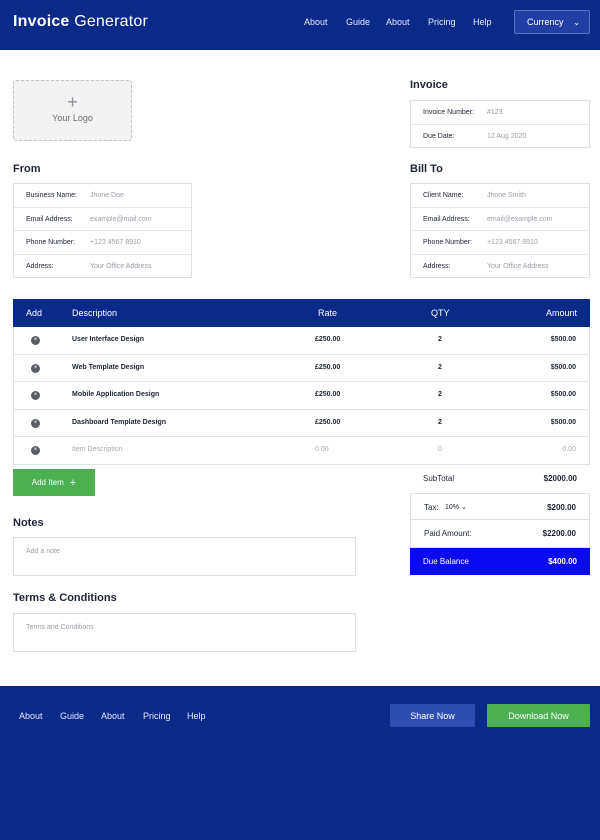  Describe the element at coordinates (569, 449) in the screenshot. I see `item-amount: 0.00` at that location.